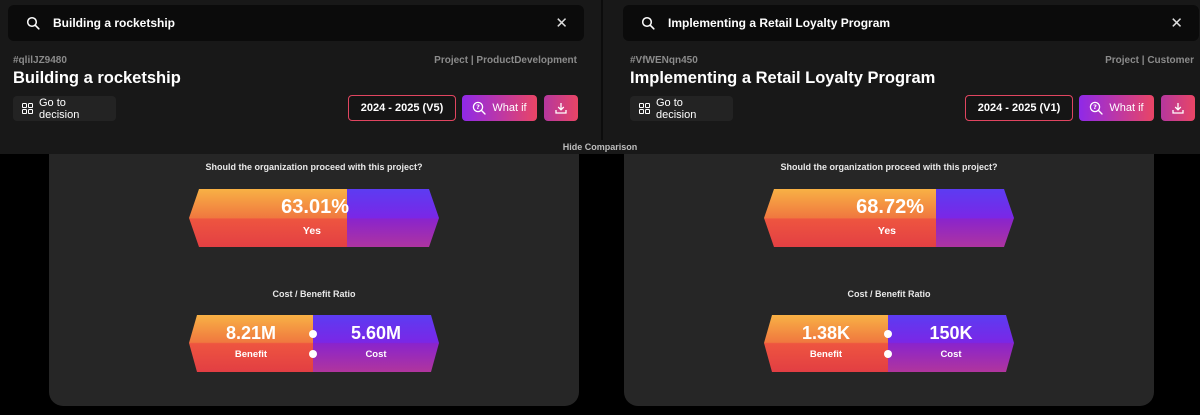  What do you see at coordinates (315, 207) in the screenshot?
I see `yes-percentage: 63.01%` at bounding box center [315, 207].